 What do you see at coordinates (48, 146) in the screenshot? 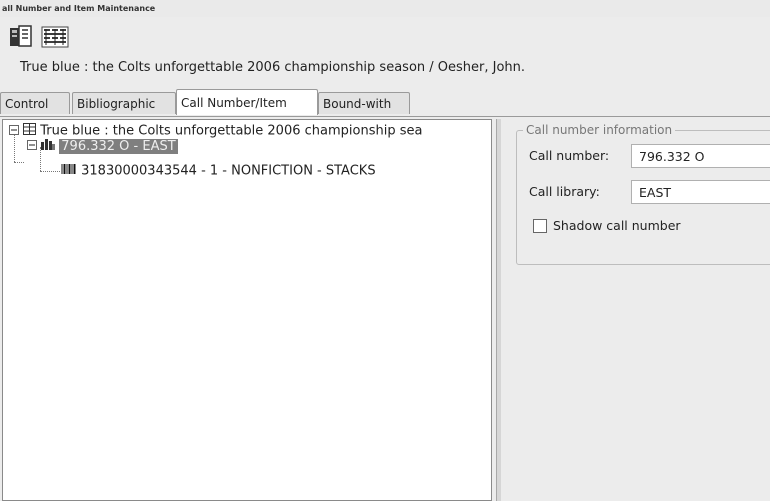
I see `call-number-icon` at bounding box center [48, 146].